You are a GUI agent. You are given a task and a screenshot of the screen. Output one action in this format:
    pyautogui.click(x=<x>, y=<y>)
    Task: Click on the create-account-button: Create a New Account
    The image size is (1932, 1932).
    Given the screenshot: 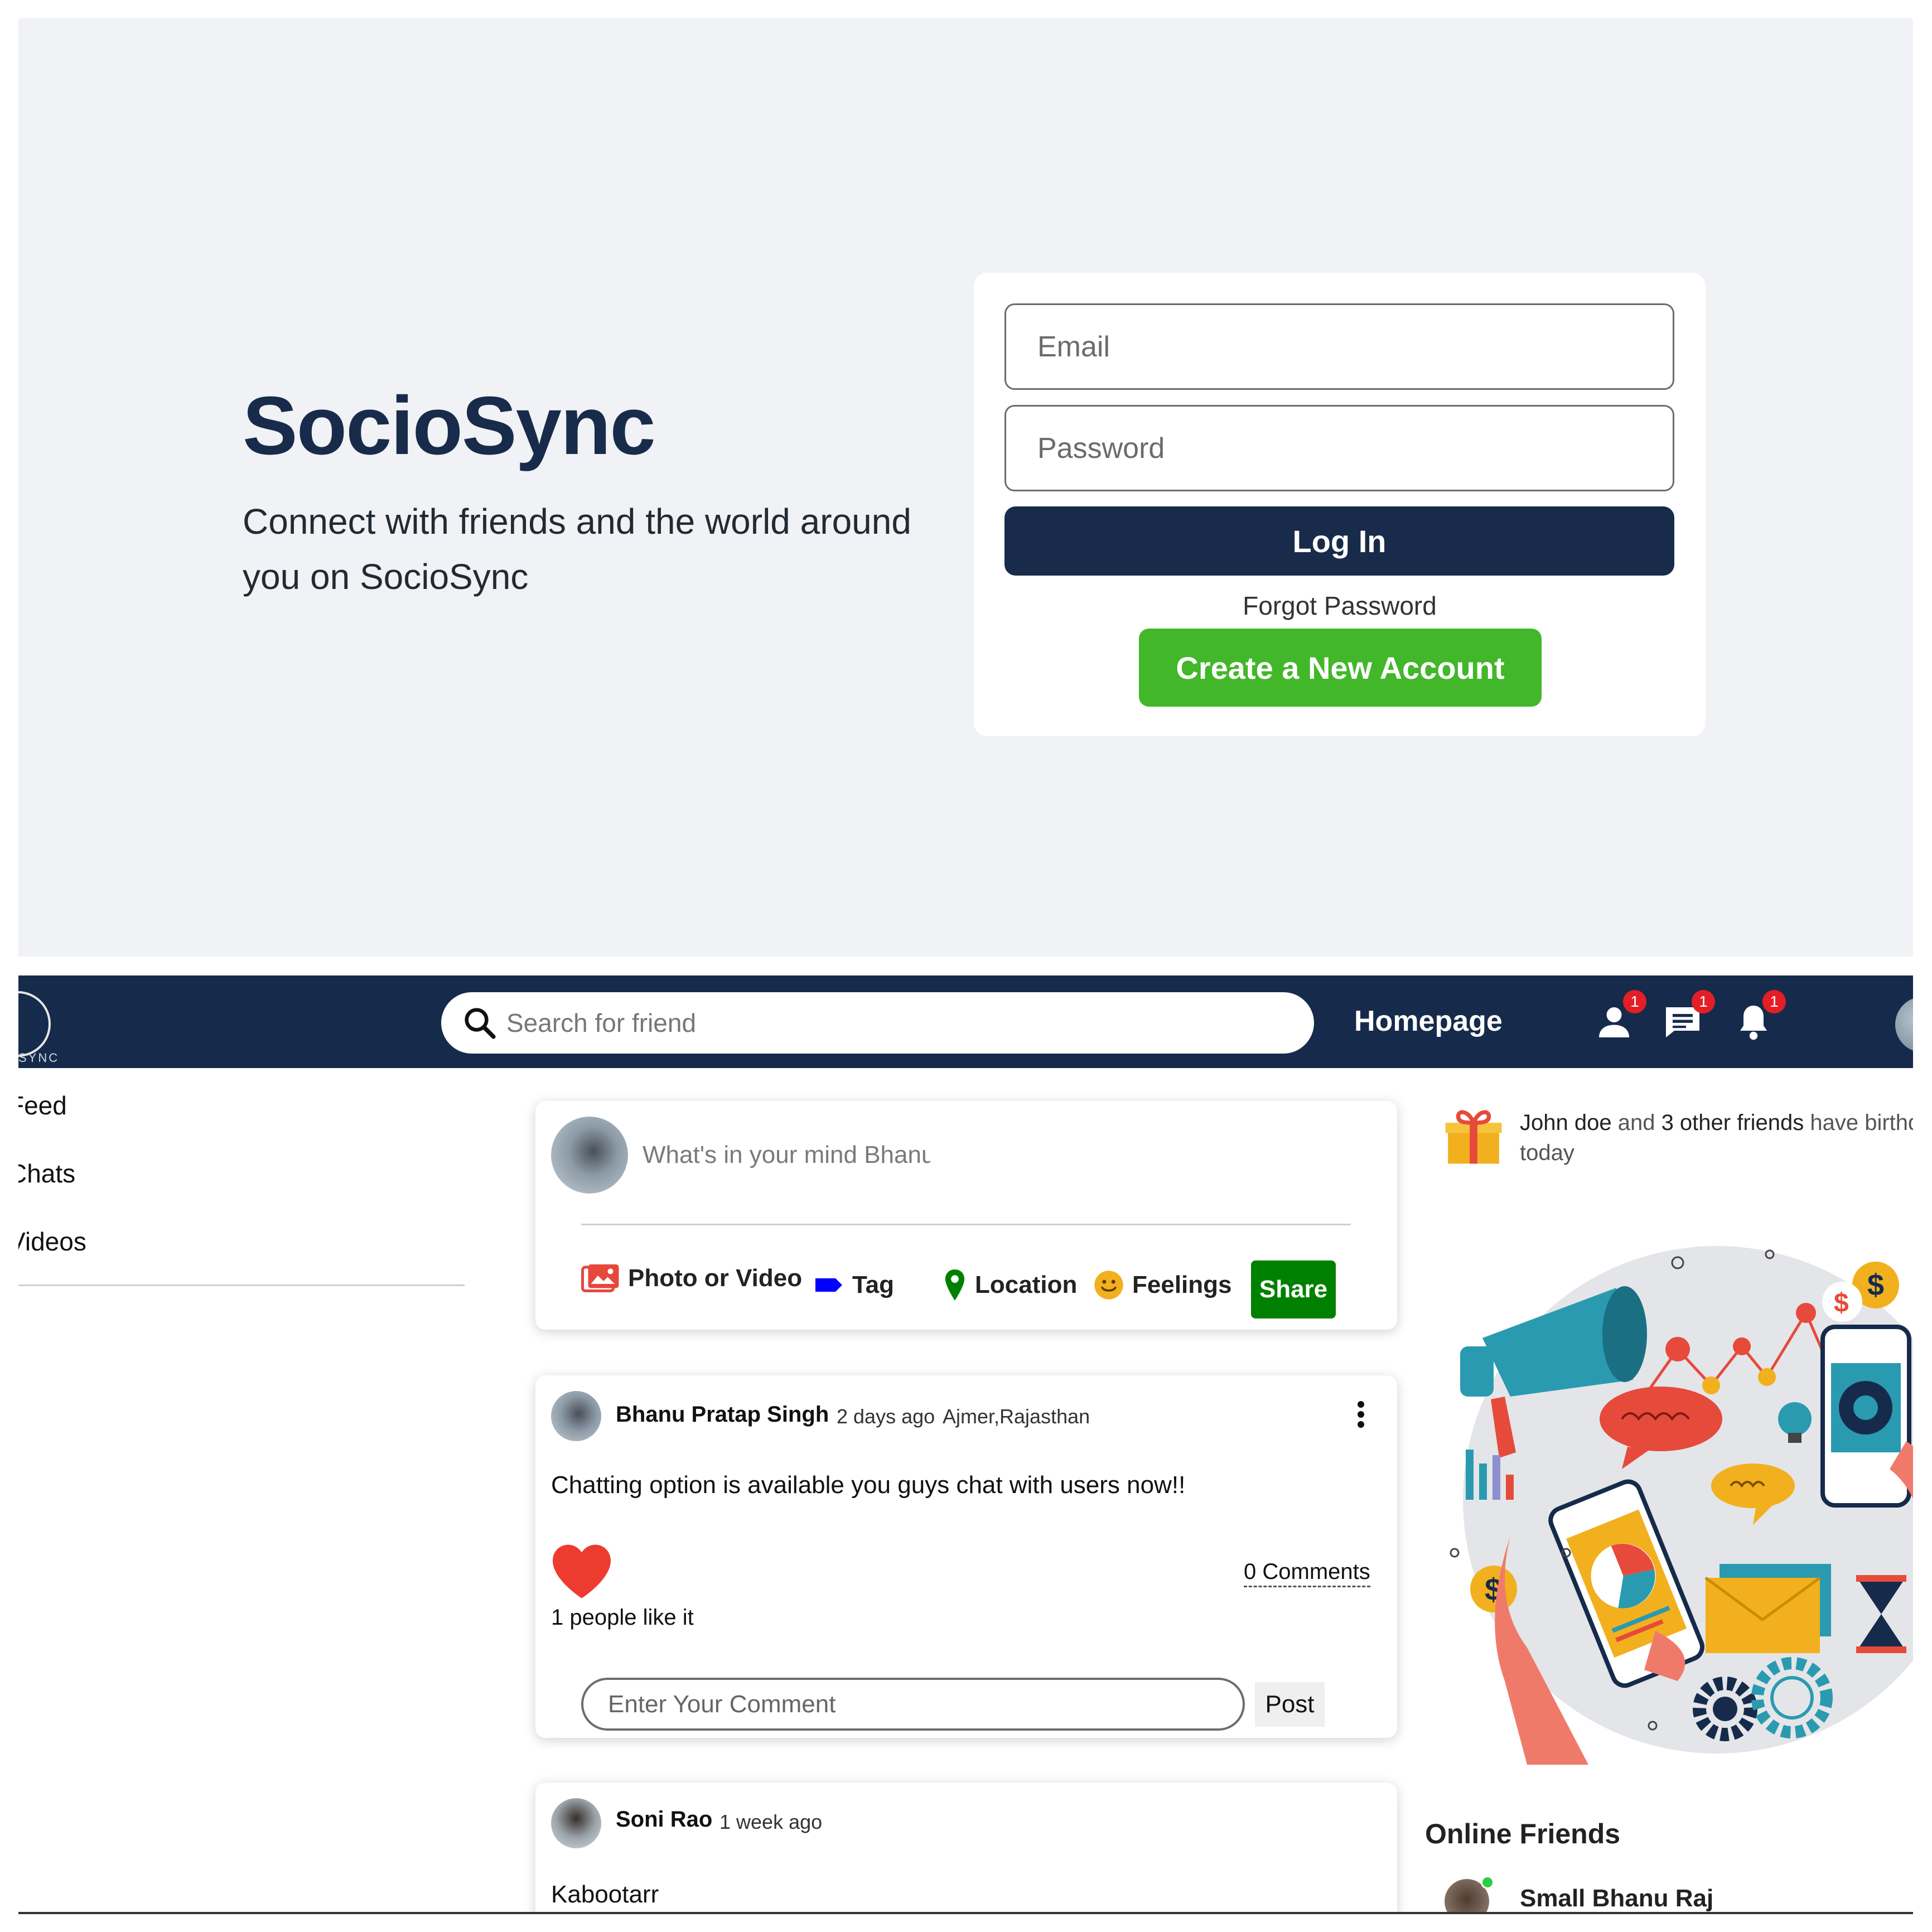 What is the action you would take?
    pyautogui.click(x=1340, y=668)
    